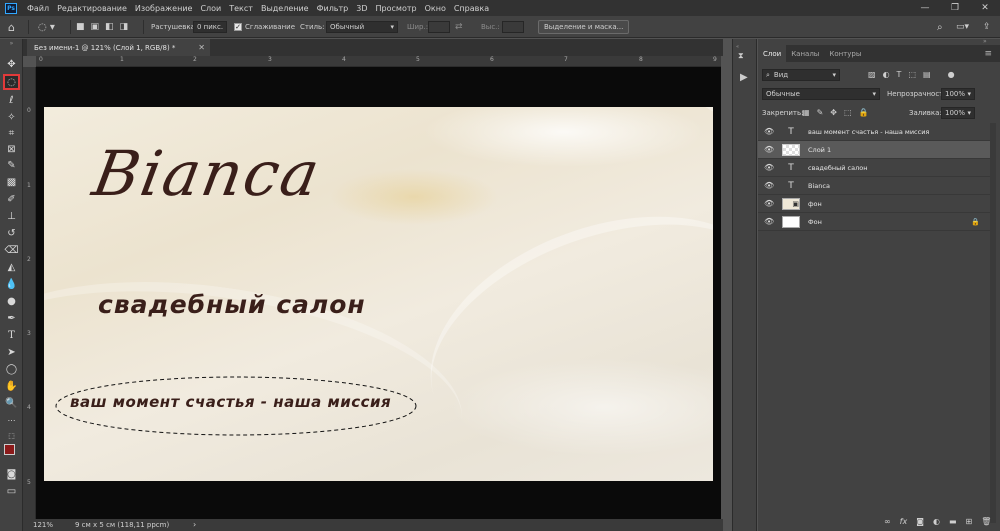  What do you see at coordinates (874, 186) in the screenshot?
I see `layer-row: 👁 T Bianca` at bounding box center [874, 186].